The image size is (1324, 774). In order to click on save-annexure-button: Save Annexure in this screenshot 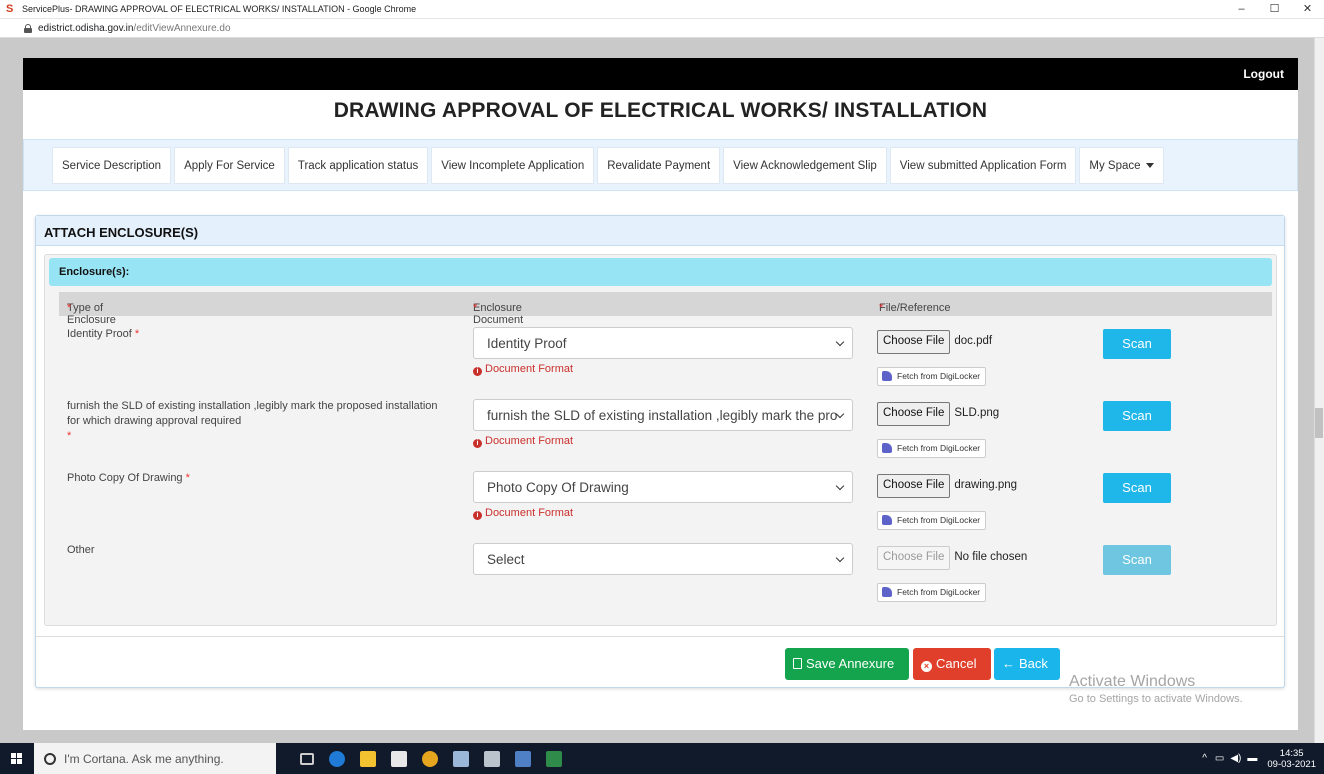, I will do `click(847, 664)`.